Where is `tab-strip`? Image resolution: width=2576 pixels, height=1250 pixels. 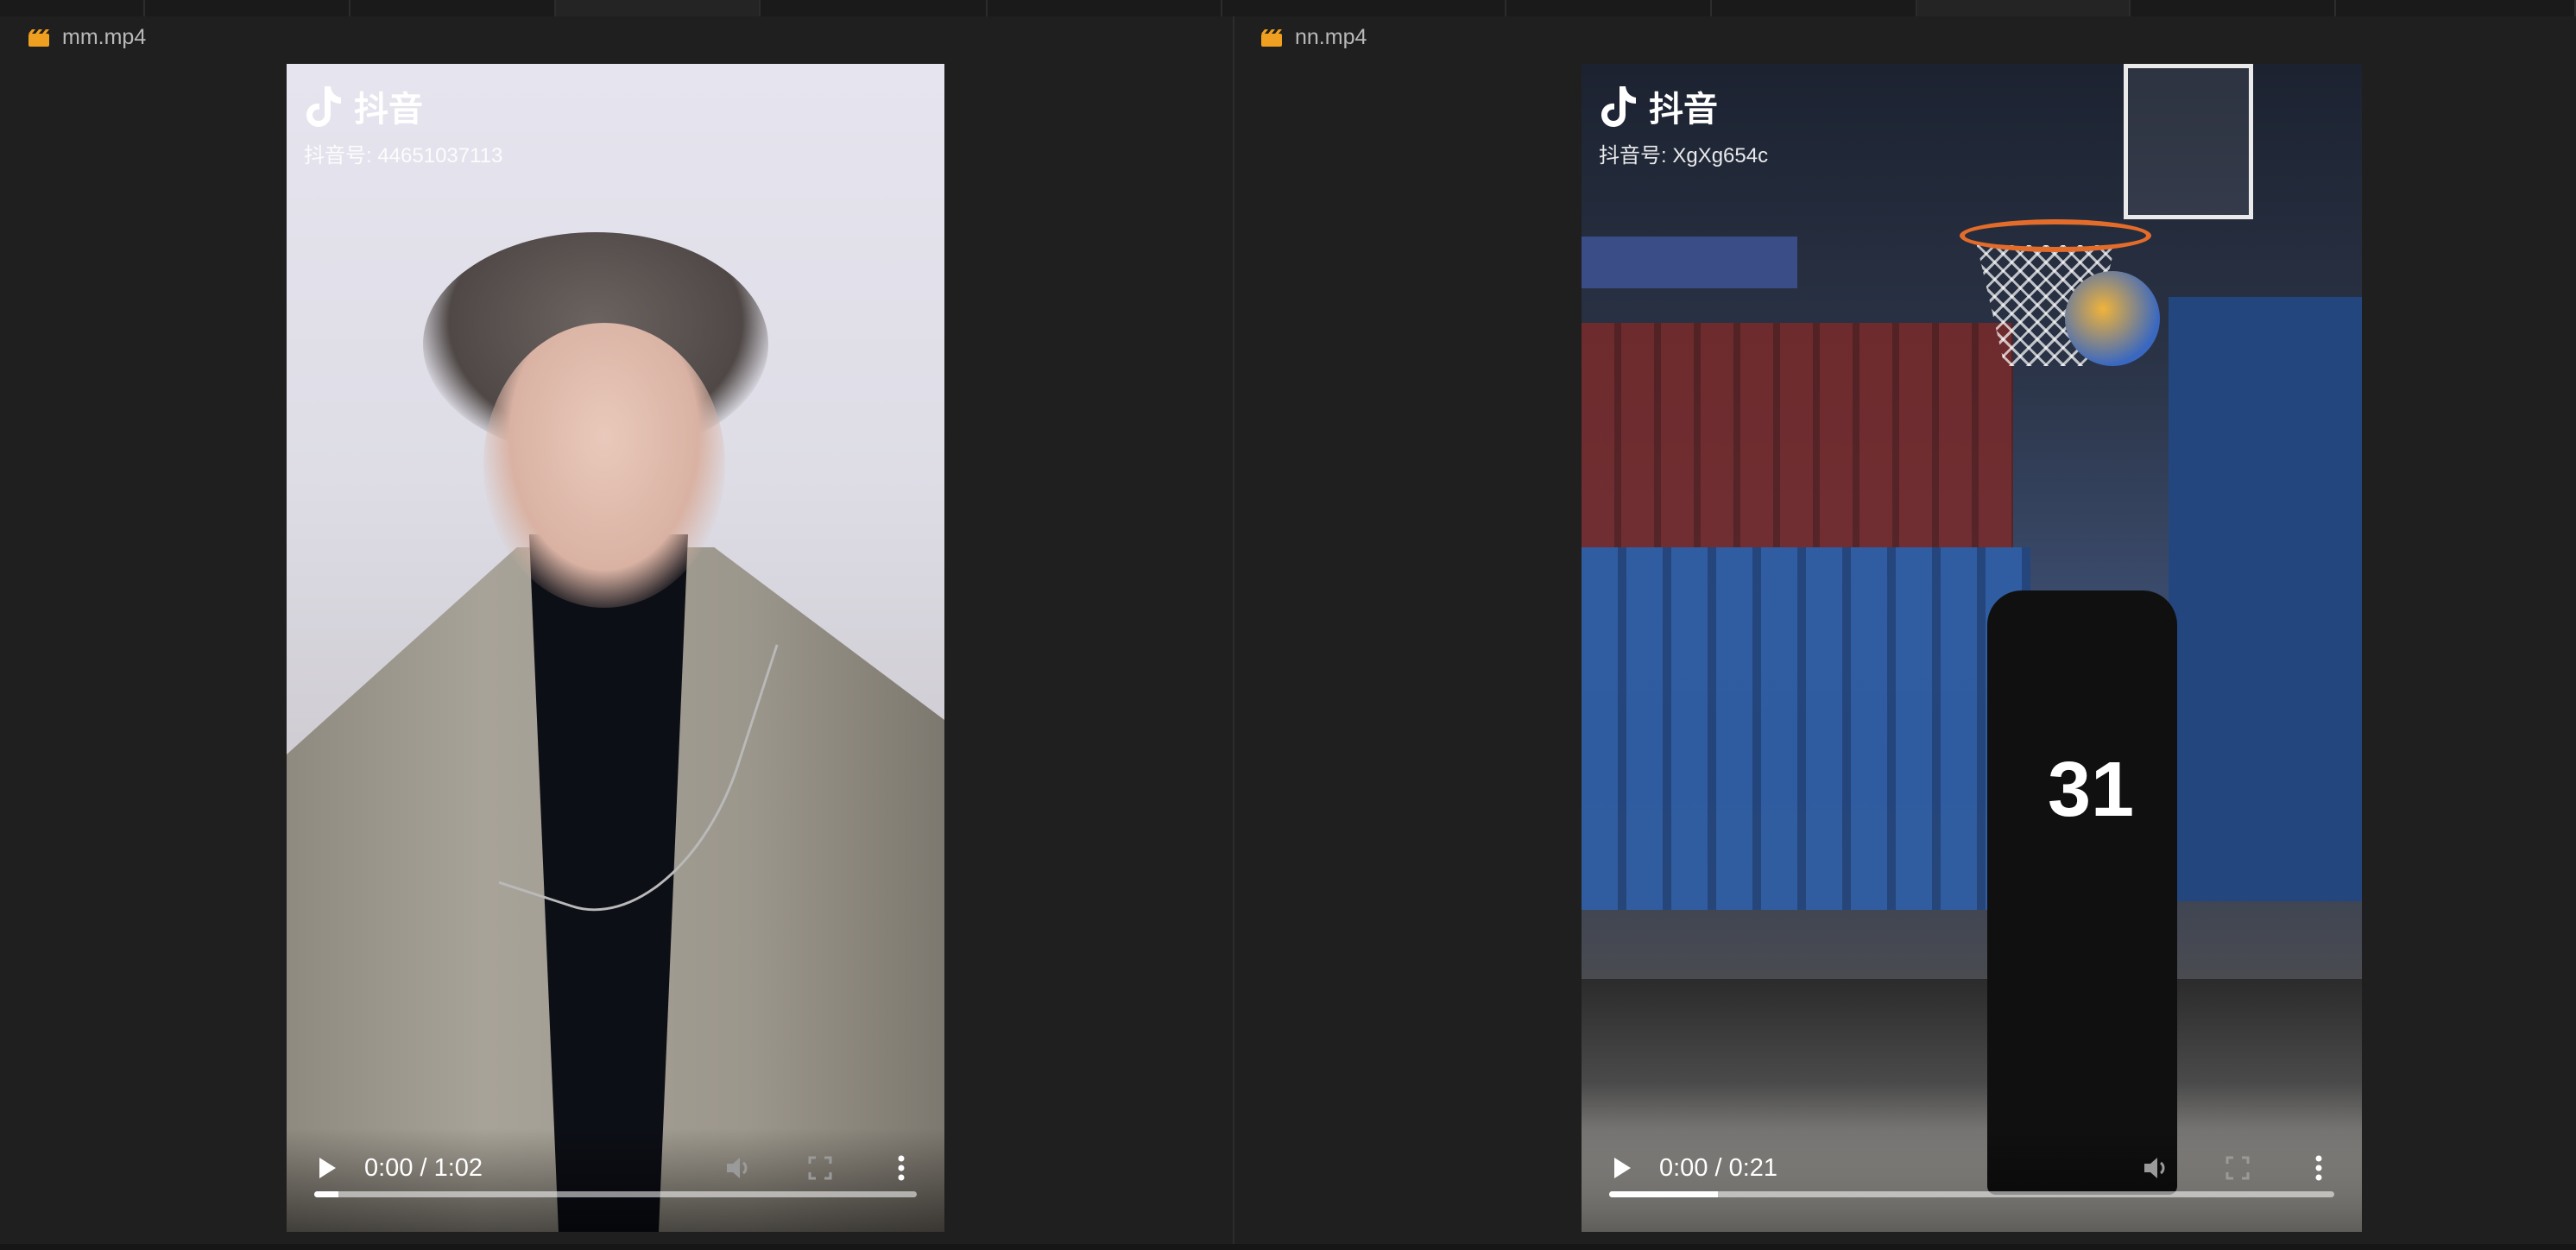 tab-strip is located at coordinates (1288, 8).